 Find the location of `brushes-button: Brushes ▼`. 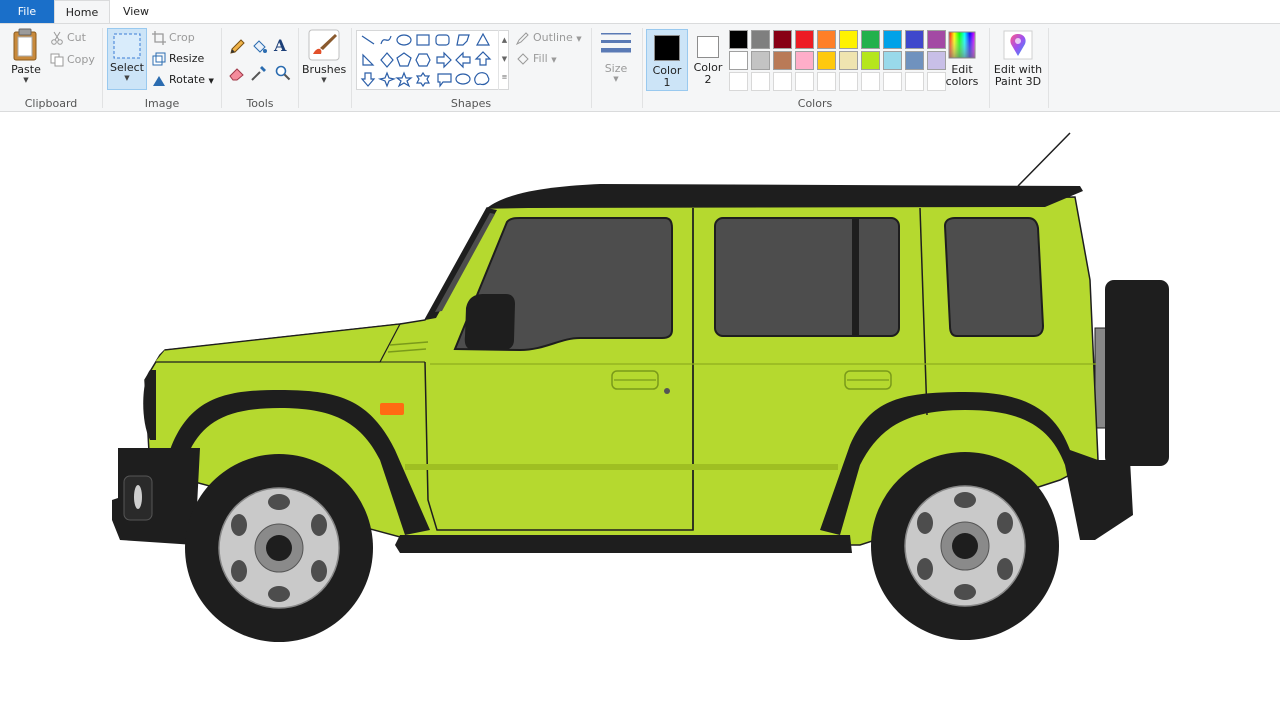

brushes-button: Brushes ▼ is located at coordinates (324, 56).